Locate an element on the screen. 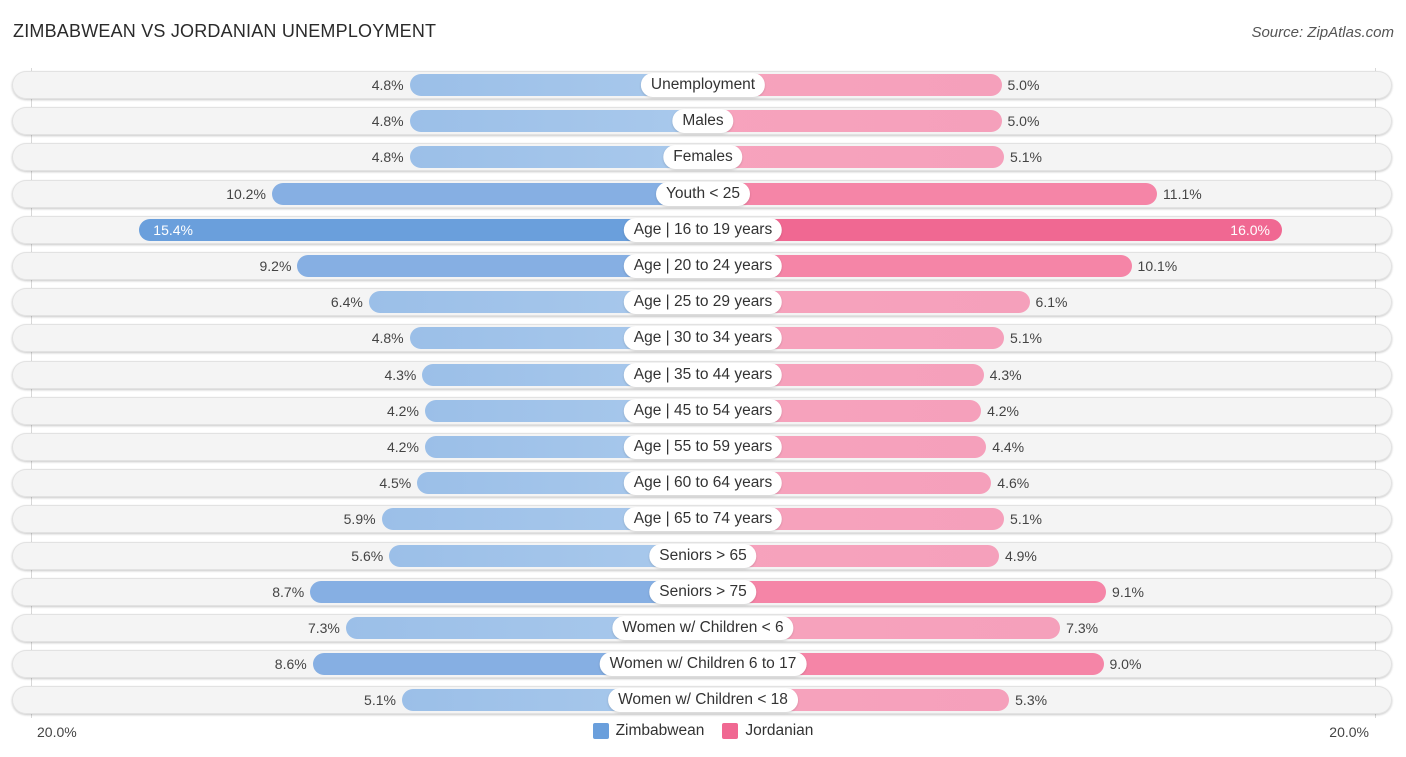 Image resolution: width=1406 pixels, height=757 pixels. category-label: Age | 65 to 74 years is located at coordinates (703, 519).